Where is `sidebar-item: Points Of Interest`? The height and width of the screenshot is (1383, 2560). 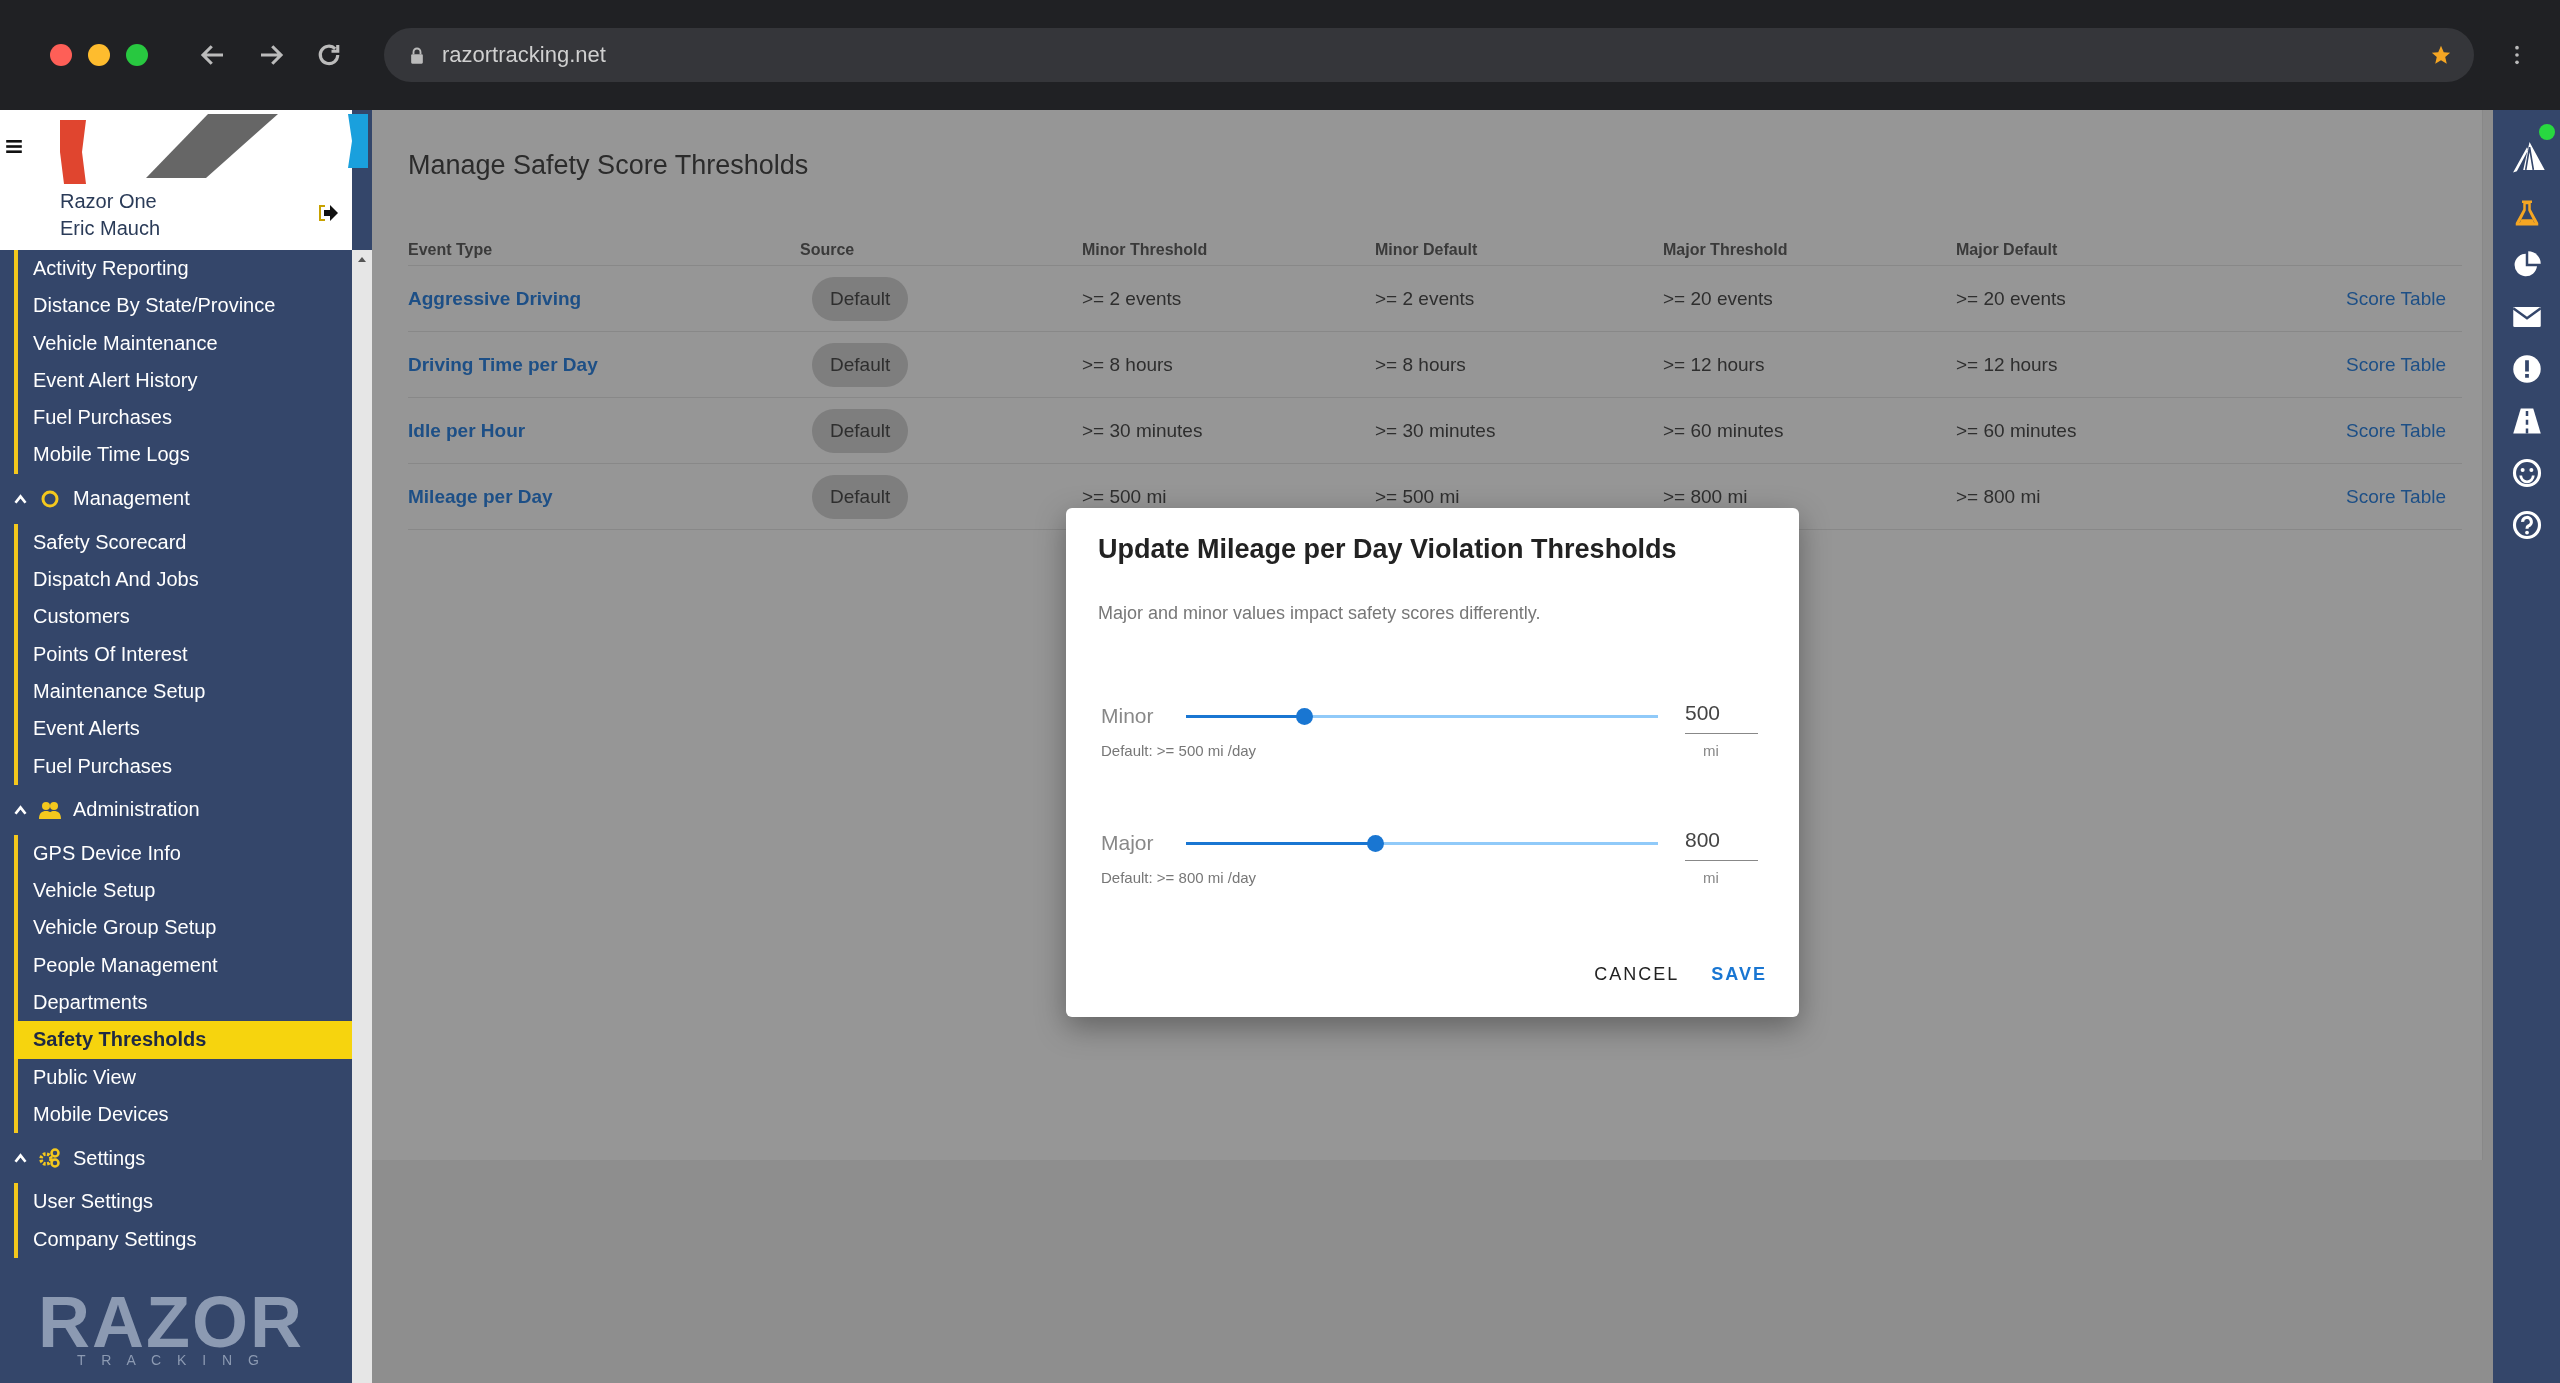
sidebar-item: Points Of Interest is located at coordinates (185, 654).